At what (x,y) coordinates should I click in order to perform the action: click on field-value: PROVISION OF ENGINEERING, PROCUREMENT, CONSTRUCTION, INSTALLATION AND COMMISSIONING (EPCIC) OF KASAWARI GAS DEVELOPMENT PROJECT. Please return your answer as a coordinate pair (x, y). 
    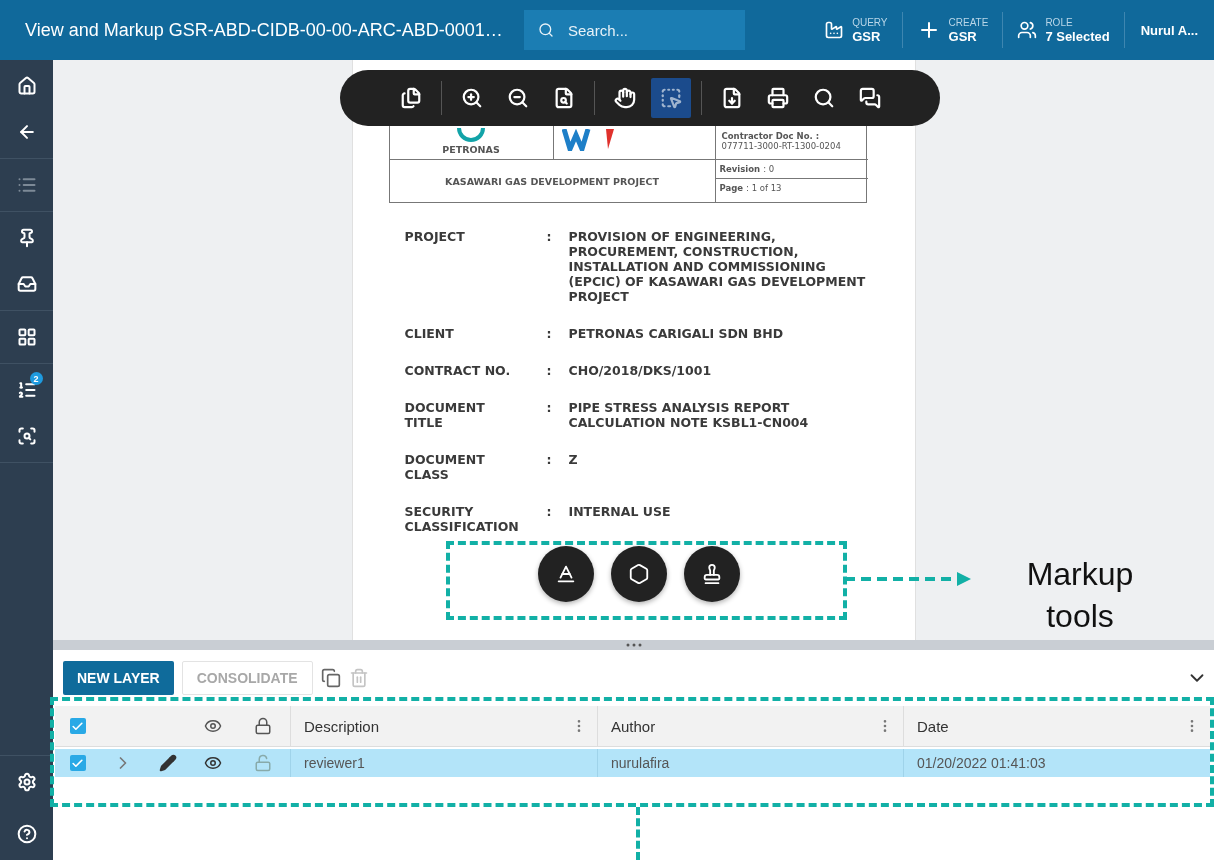
    Looking at the image, I should click on (717, 266).